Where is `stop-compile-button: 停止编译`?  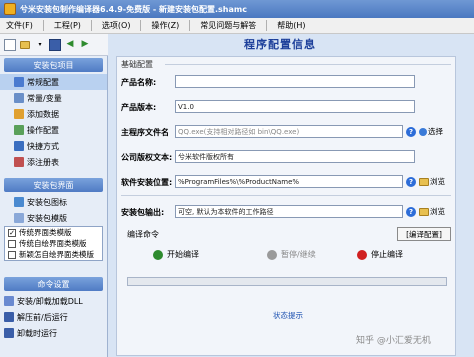
stop-compile-button: 停止编译 is located at coordinates (380, 254).